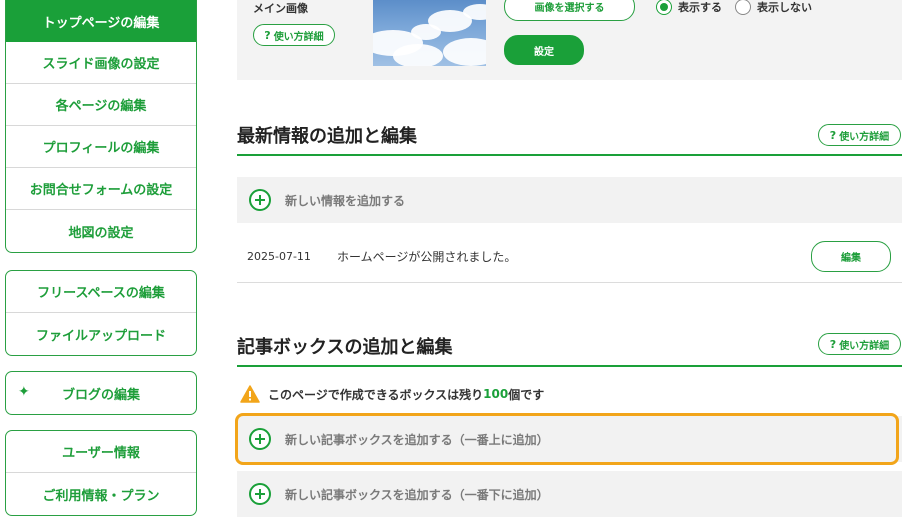 The width and height of the screenshot is (908, 523). I want to click on hide-radio: 表示しない, so click(773, 7).